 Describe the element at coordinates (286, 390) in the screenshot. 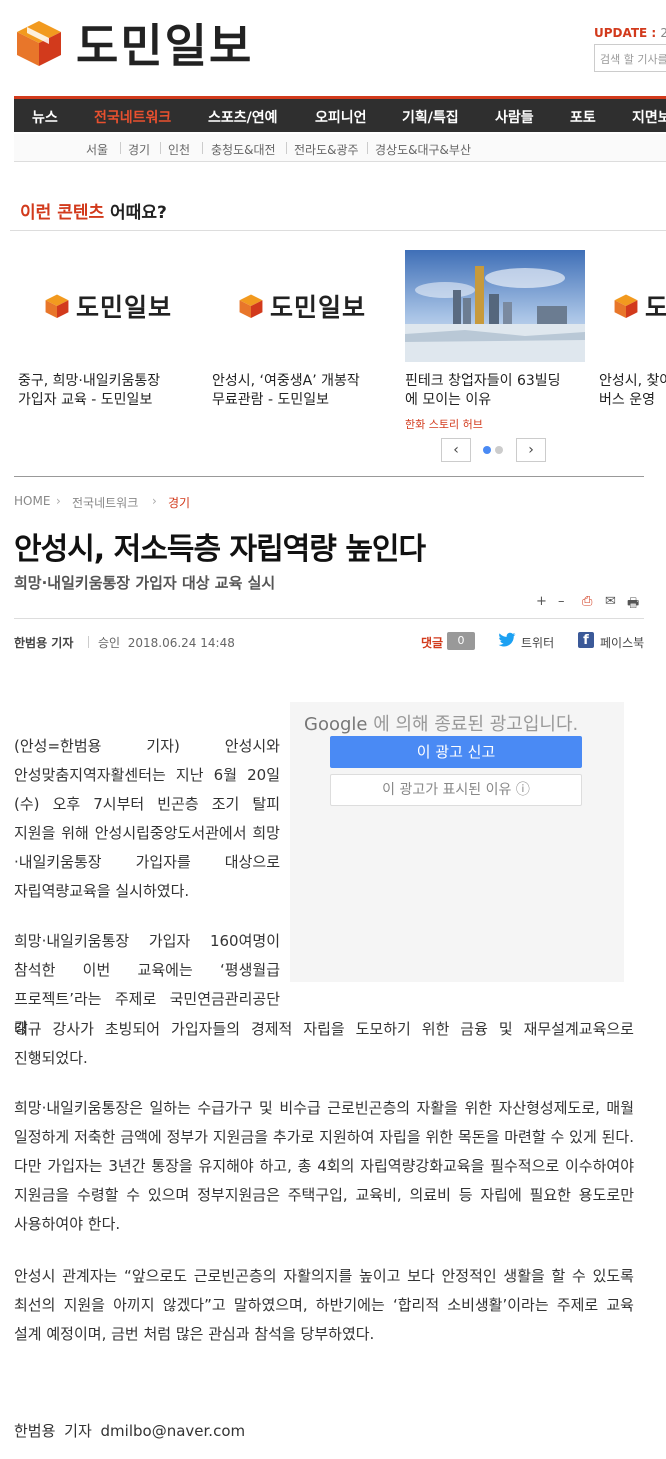

I see `card-title: 안성시, ‘여중생A’ 개봉작 무료관람 - 도민일보` at that location.